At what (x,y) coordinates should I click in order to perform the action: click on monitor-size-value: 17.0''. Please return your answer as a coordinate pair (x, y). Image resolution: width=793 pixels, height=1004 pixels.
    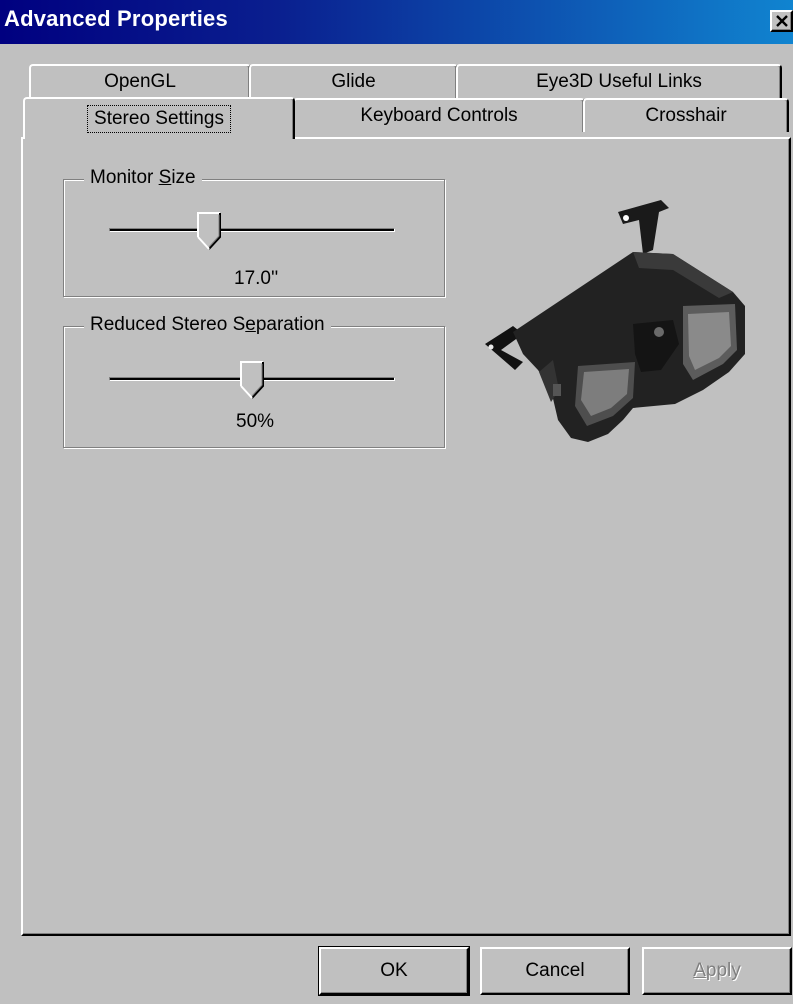
    Looking at the image, I should click on (256, 278).